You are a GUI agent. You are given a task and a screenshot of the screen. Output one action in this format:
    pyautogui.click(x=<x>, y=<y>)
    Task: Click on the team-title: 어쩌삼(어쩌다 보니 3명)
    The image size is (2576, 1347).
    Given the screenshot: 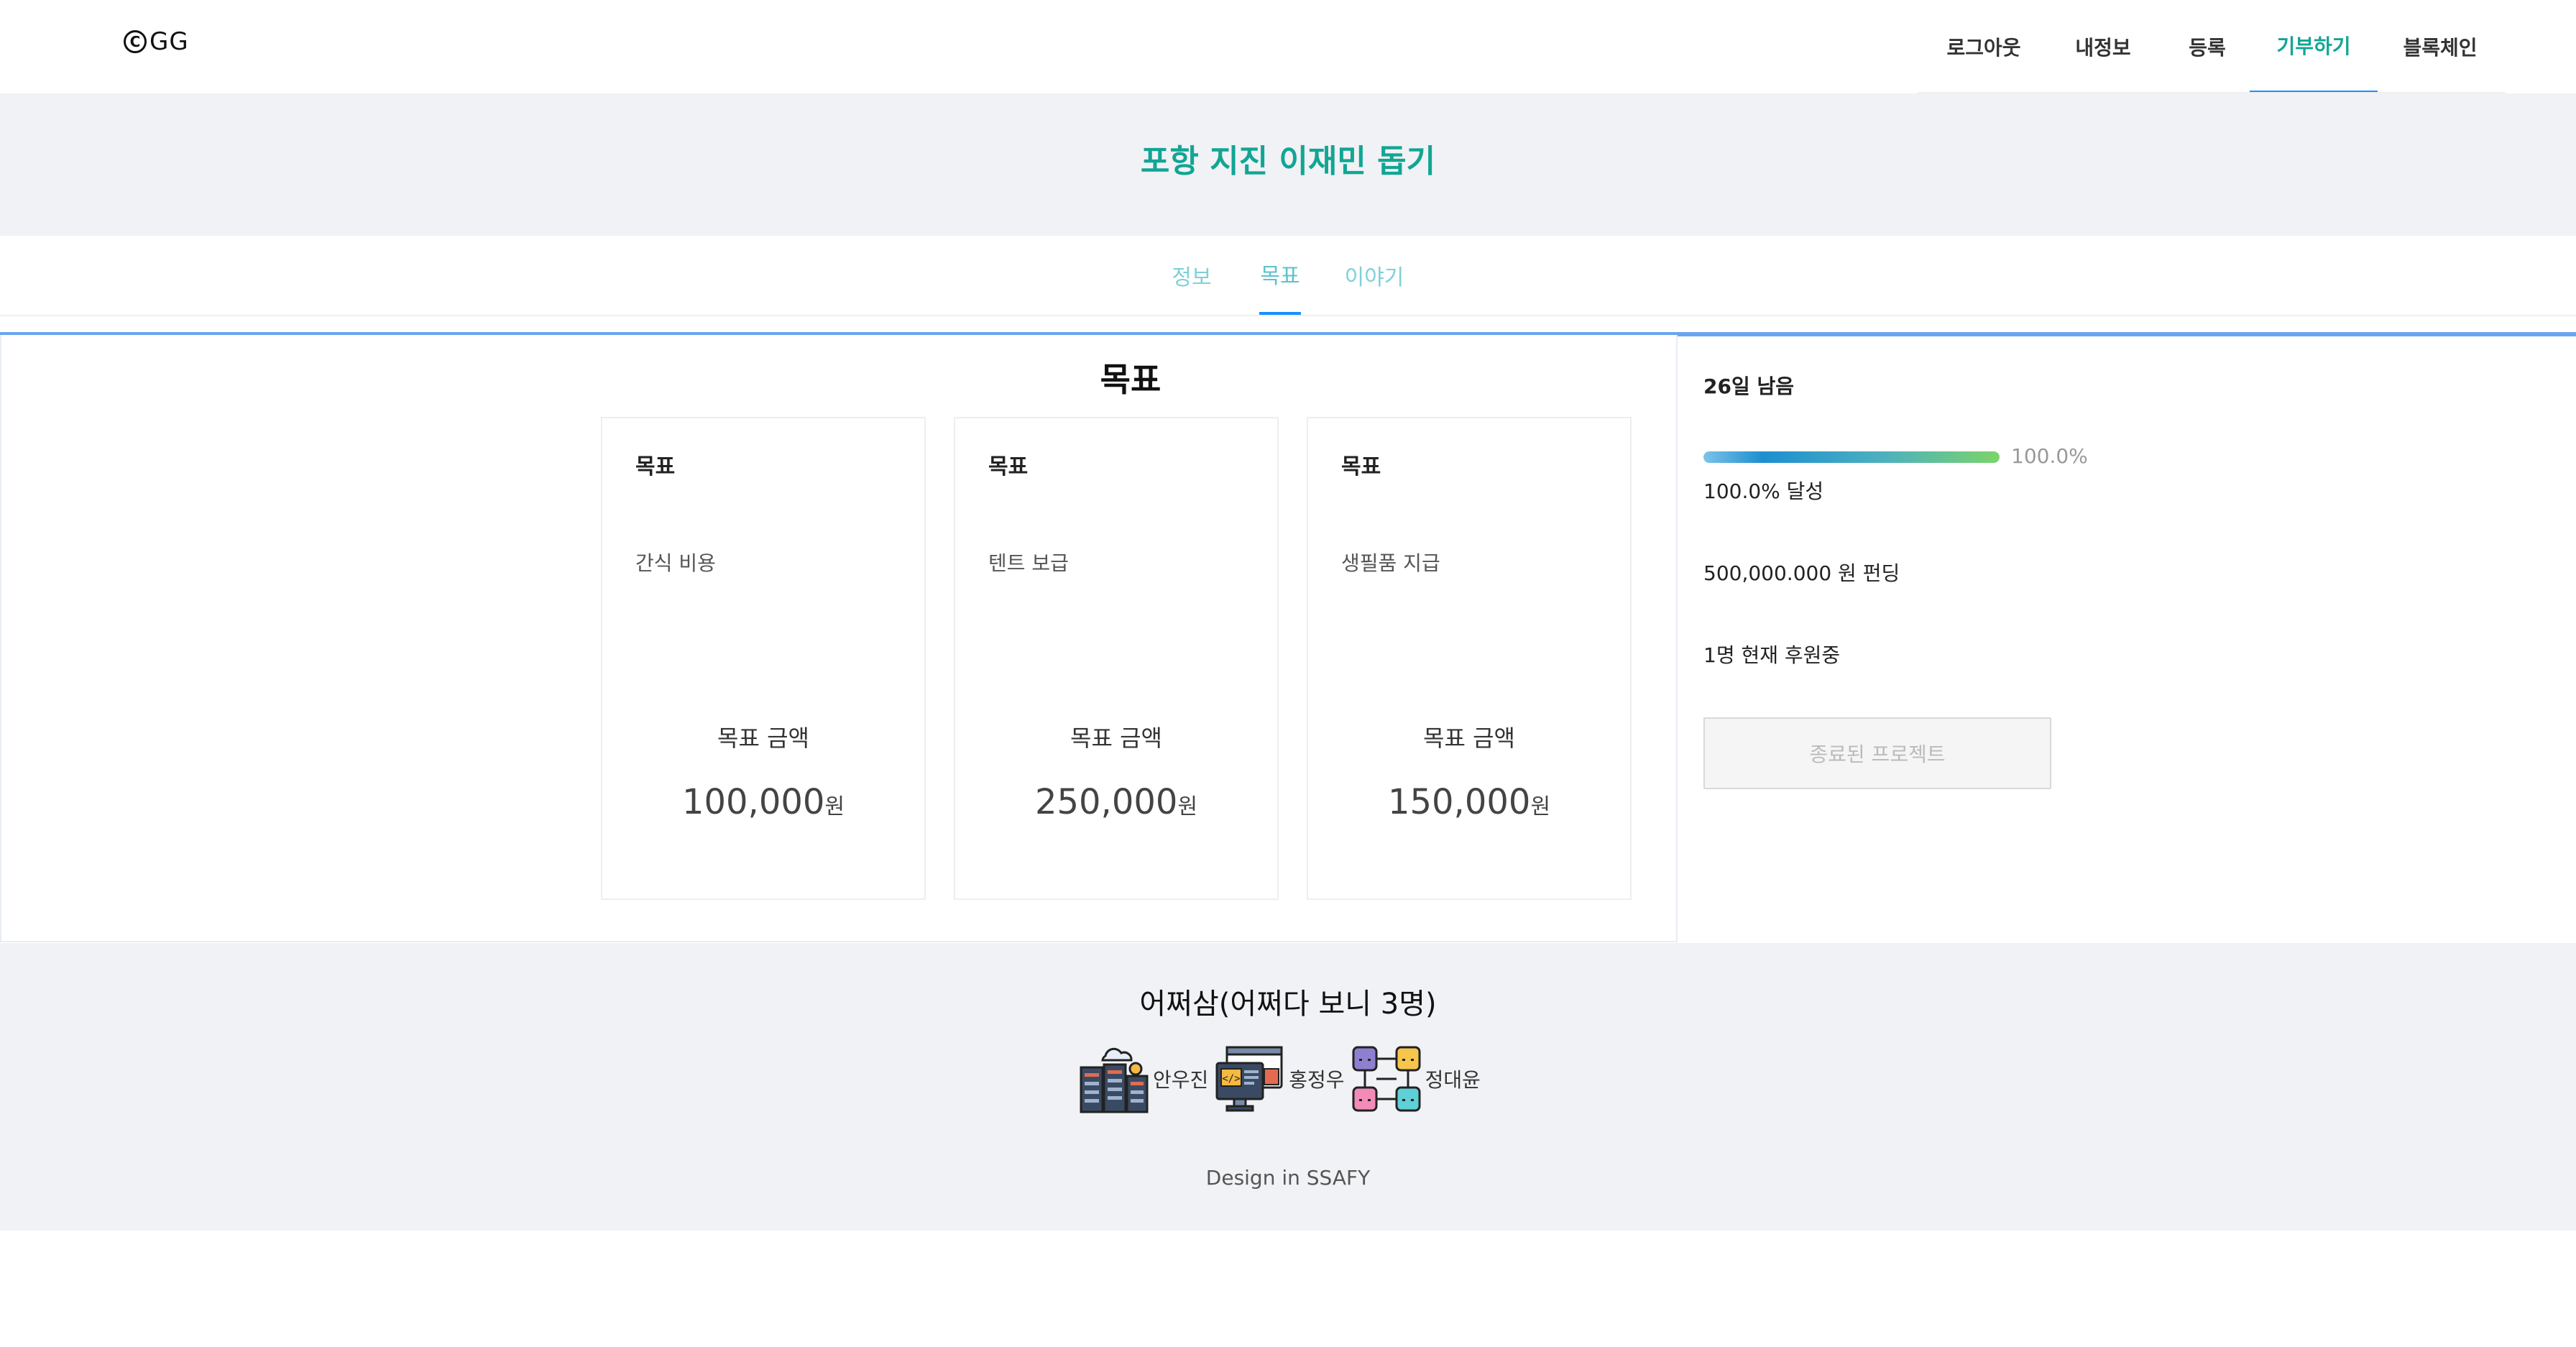 What is the action you would take?
    pyautogui.click(x=1288, y=1005)
    